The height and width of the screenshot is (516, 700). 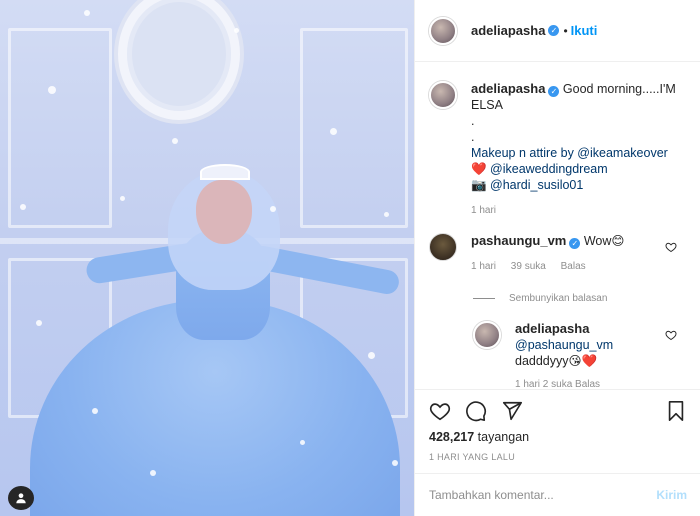 I want to click on action-bar: 428,217 tayangan, so click(x=557, y=419).